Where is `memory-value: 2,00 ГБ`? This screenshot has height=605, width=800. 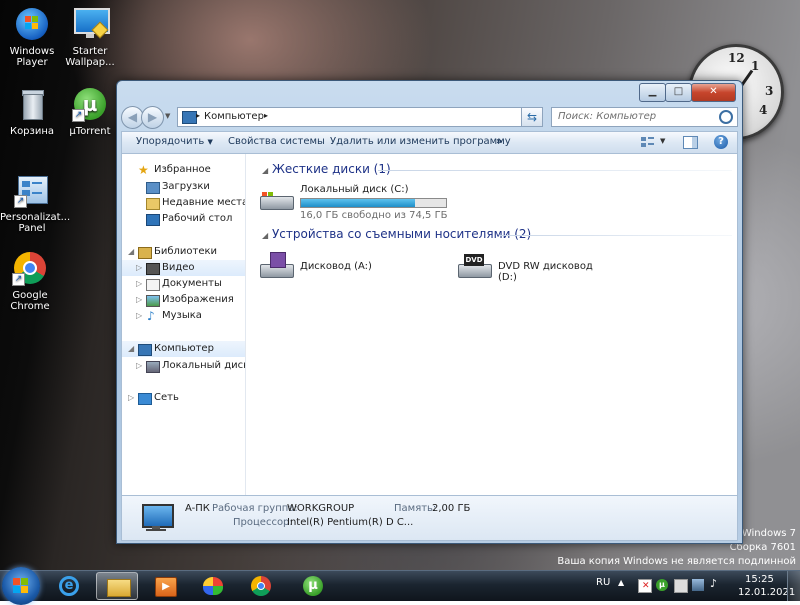 memory-value: 2,00 ГБ is located at coordinates (451, 508).